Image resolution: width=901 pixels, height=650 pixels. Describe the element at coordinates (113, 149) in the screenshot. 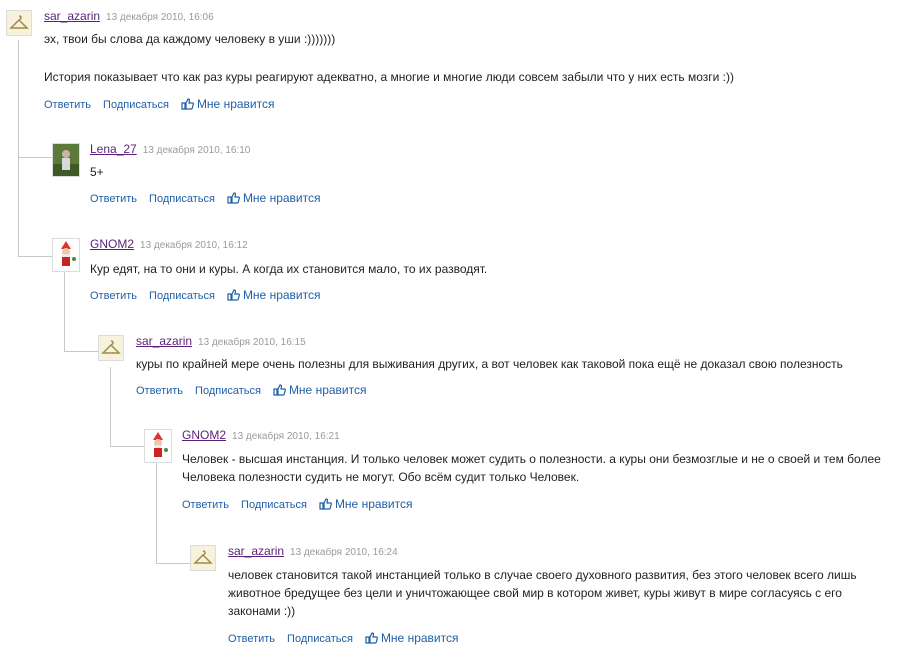

I see `author-link: Lena_27` at that location.